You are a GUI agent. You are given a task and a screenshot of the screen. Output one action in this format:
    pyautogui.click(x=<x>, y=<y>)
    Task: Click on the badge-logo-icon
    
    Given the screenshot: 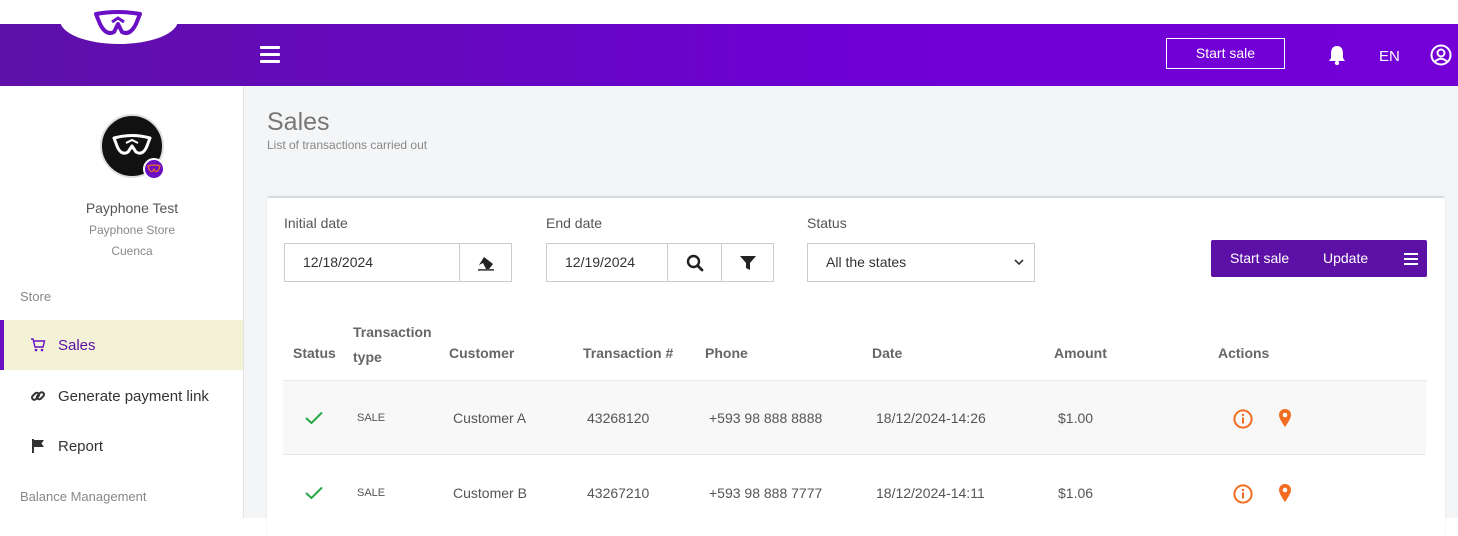 What is the action you would take?
    pyautogui.click(x=154, y=168)
    